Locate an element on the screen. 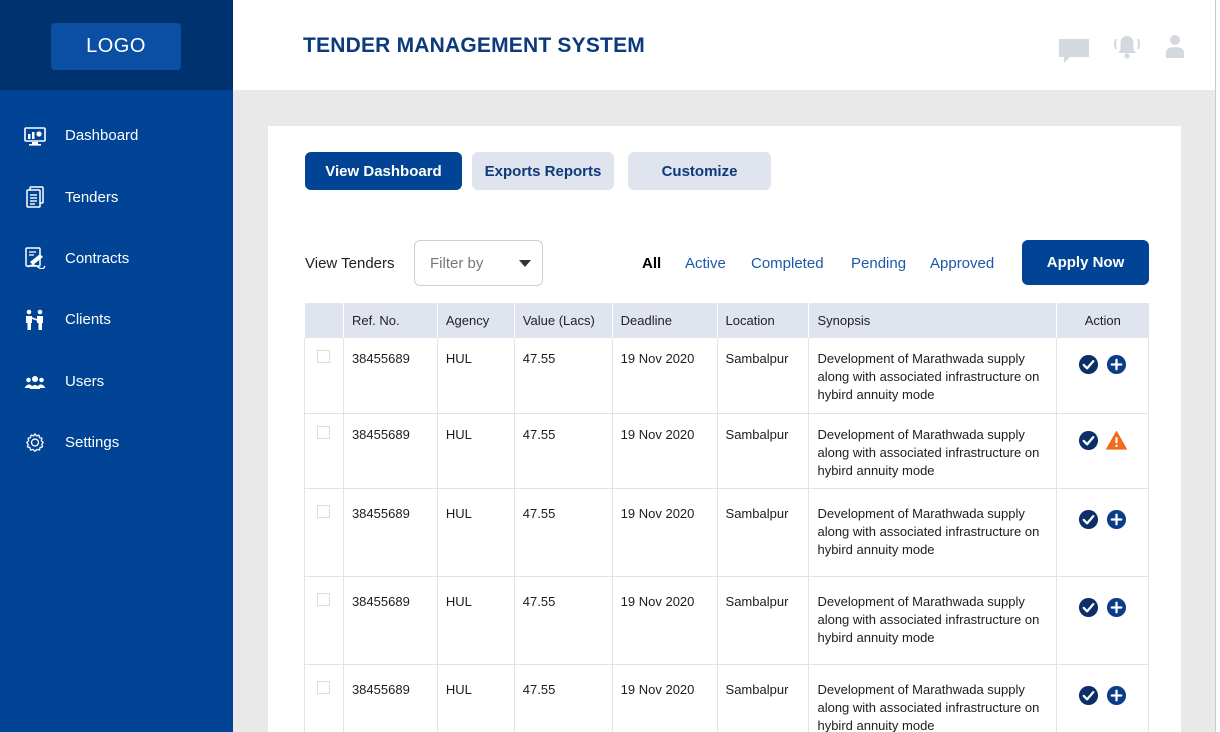 Image resolution: width=1220 pixels, height=732 pixels. column-header-synopsis: Synopsis is located at coordinates (933, 320).